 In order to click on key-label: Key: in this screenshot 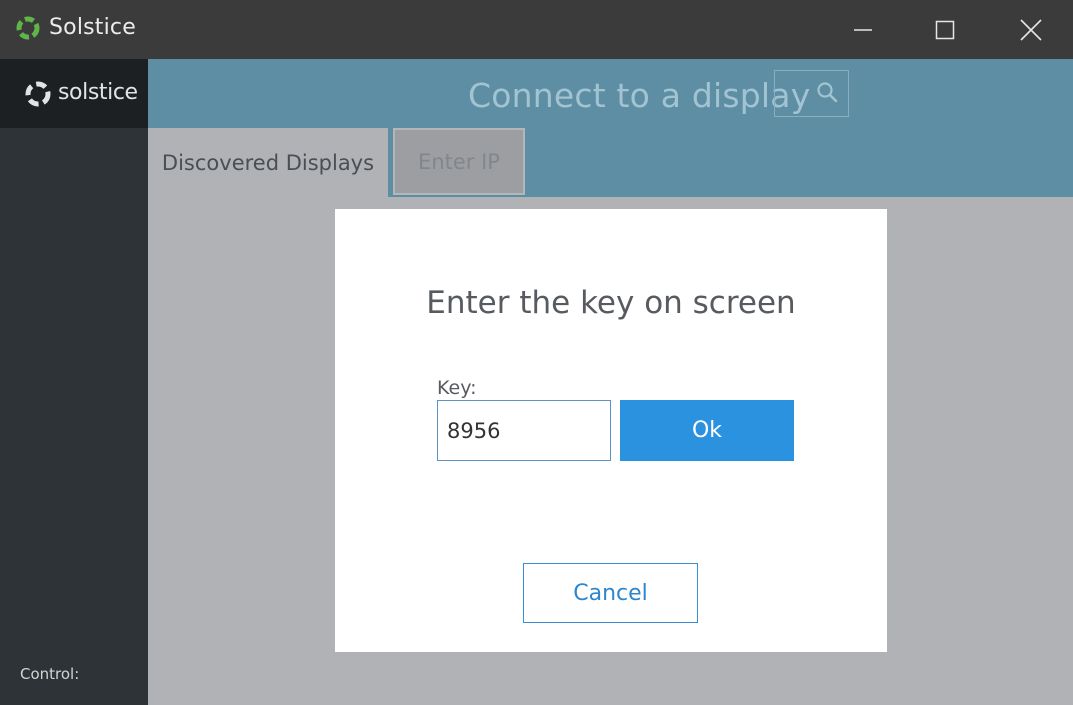, I will do `click(457, 388)`.